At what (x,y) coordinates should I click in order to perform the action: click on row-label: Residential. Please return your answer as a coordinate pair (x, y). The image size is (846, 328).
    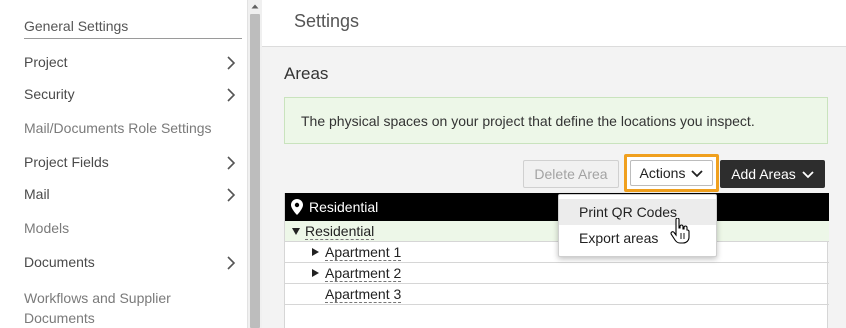
    Looking at the image, I should click on (340, 231).